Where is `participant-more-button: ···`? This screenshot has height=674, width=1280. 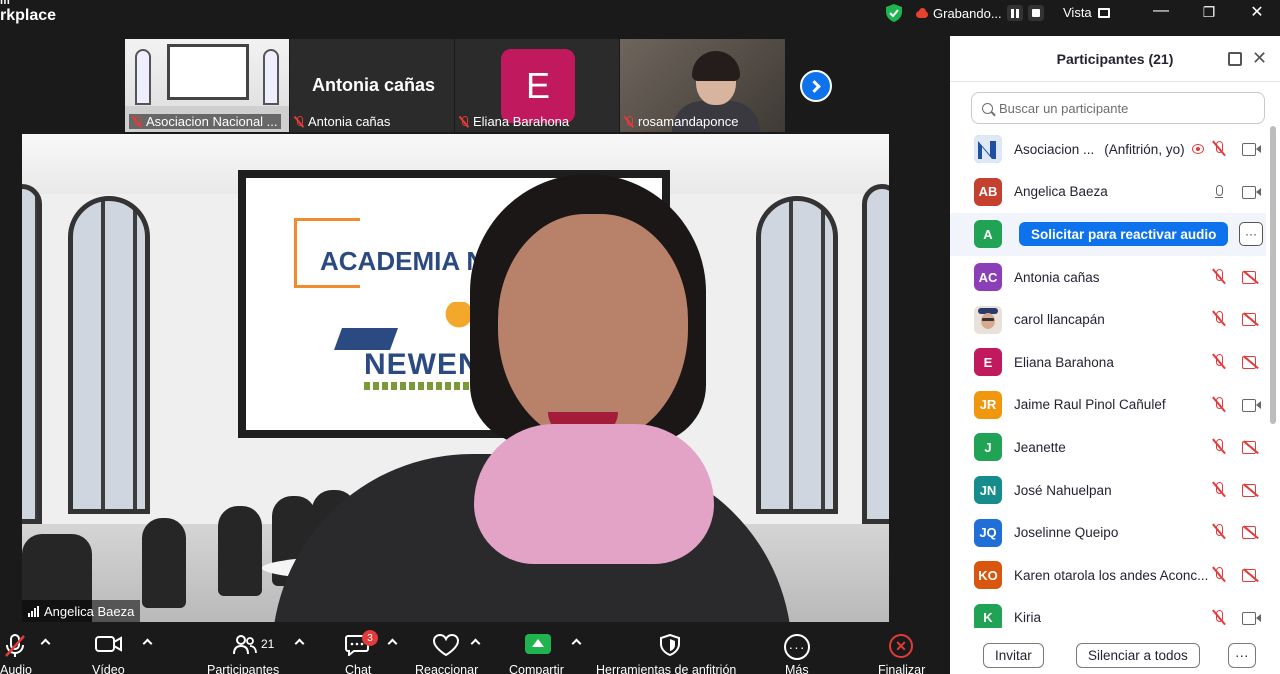 participant-more-button: ··· is located at coordinates (1251, 234).